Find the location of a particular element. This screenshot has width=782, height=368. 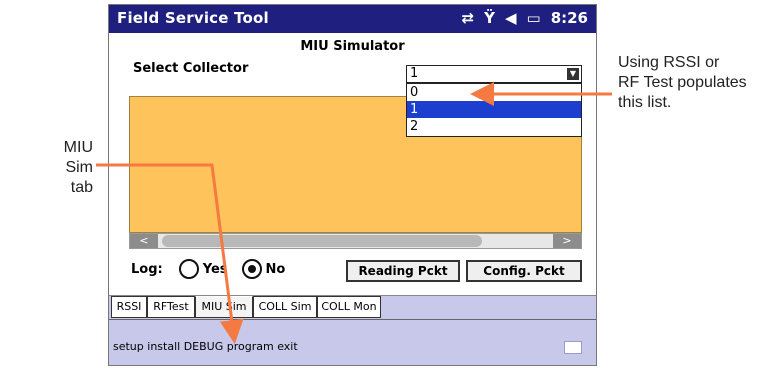

collector-dropdown-list: 0 1 2 is located at coordinates (494, 110).